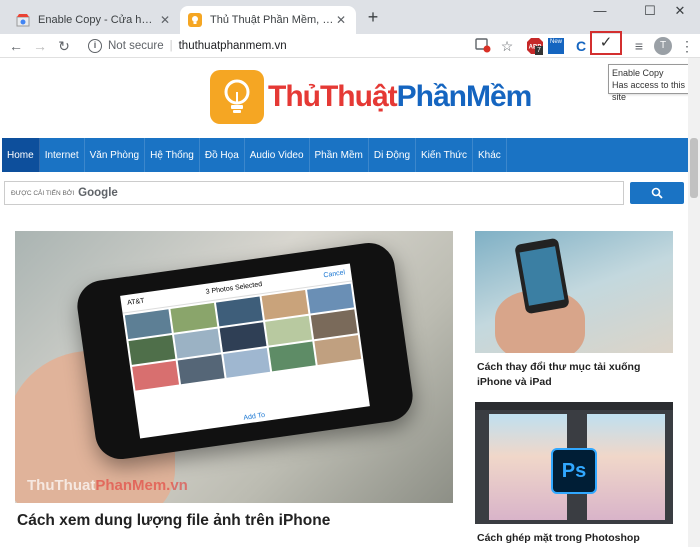 Image resolution: width=700 pixels, height=547 pixels. I want to click on tab-enable-copy: Enable Copy - Cửa hàng Chrome tr ✕, so click(94, 20).